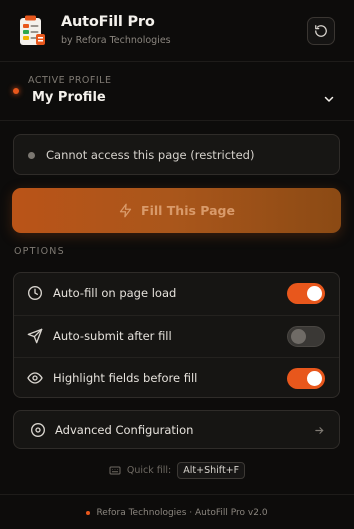  What do you see at coordinates (149, 470) in the screenshot?
I see `quick-fill-label: Quick fill:` at bounding box center [149, 470].